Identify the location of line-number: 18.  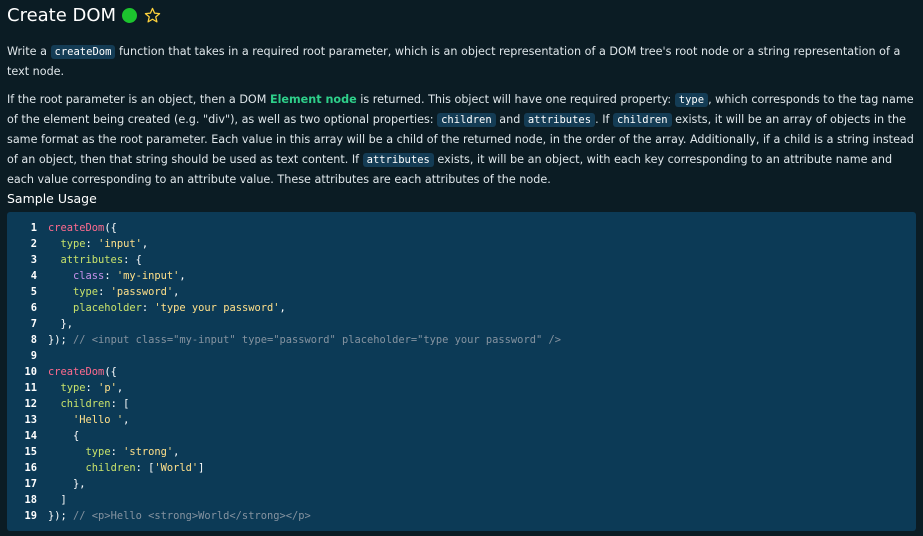
(30, 500).